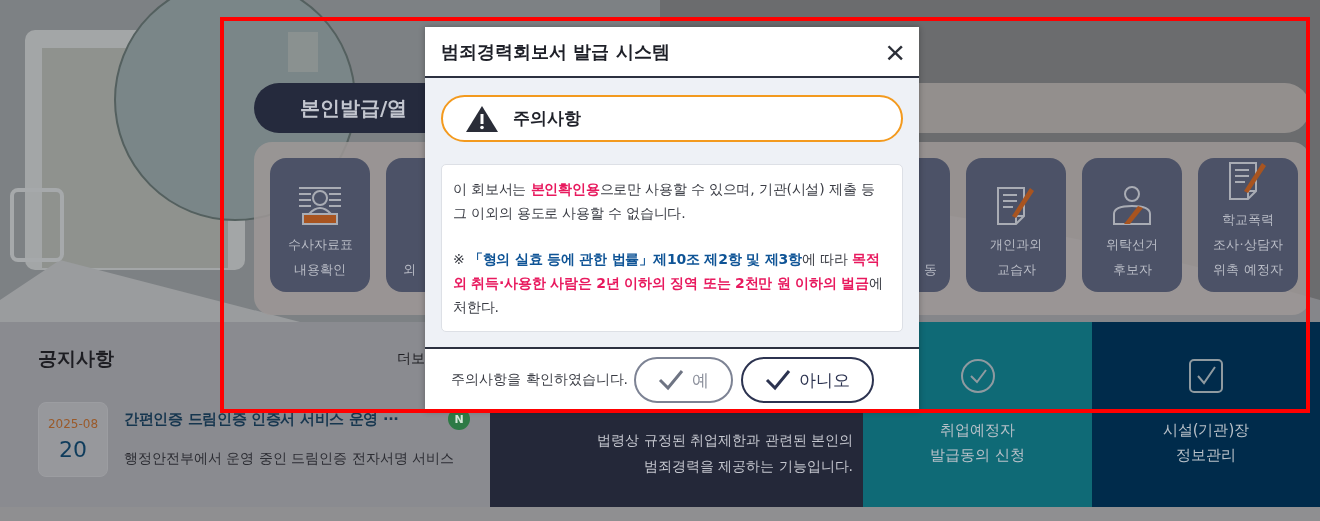  What do you see at coordinates (320, 269) in the screenshot?
I see `tile-label: 내용확인` at bounding box center [320, 269].